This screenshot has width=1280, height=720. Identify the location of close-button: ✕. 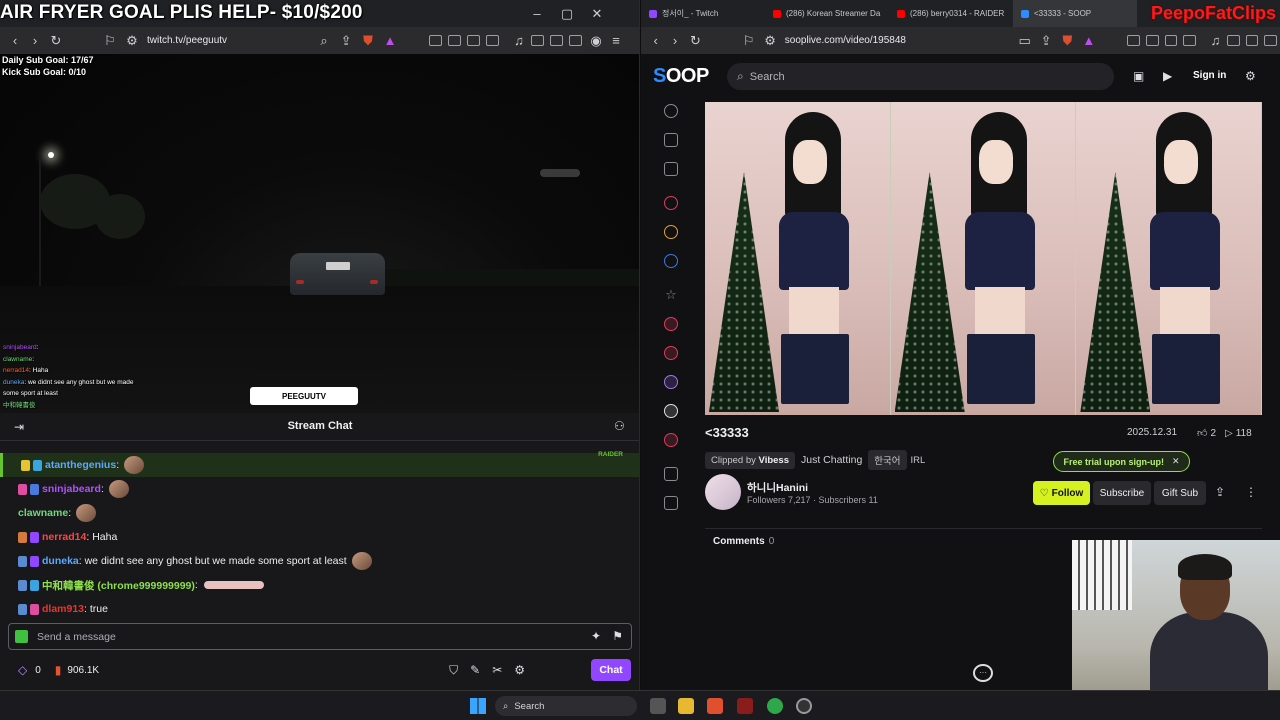
(597, 14).